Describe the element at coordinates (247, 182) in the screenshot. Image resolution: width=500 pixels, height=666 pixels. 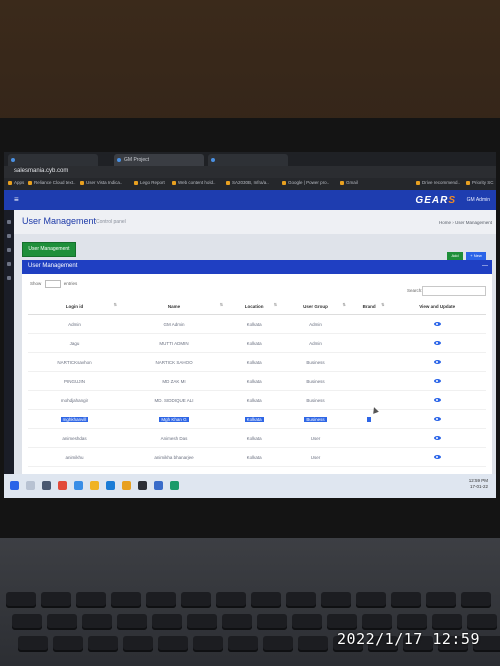
I see `bookmark: SA2030B, Infra/a..` at that location.